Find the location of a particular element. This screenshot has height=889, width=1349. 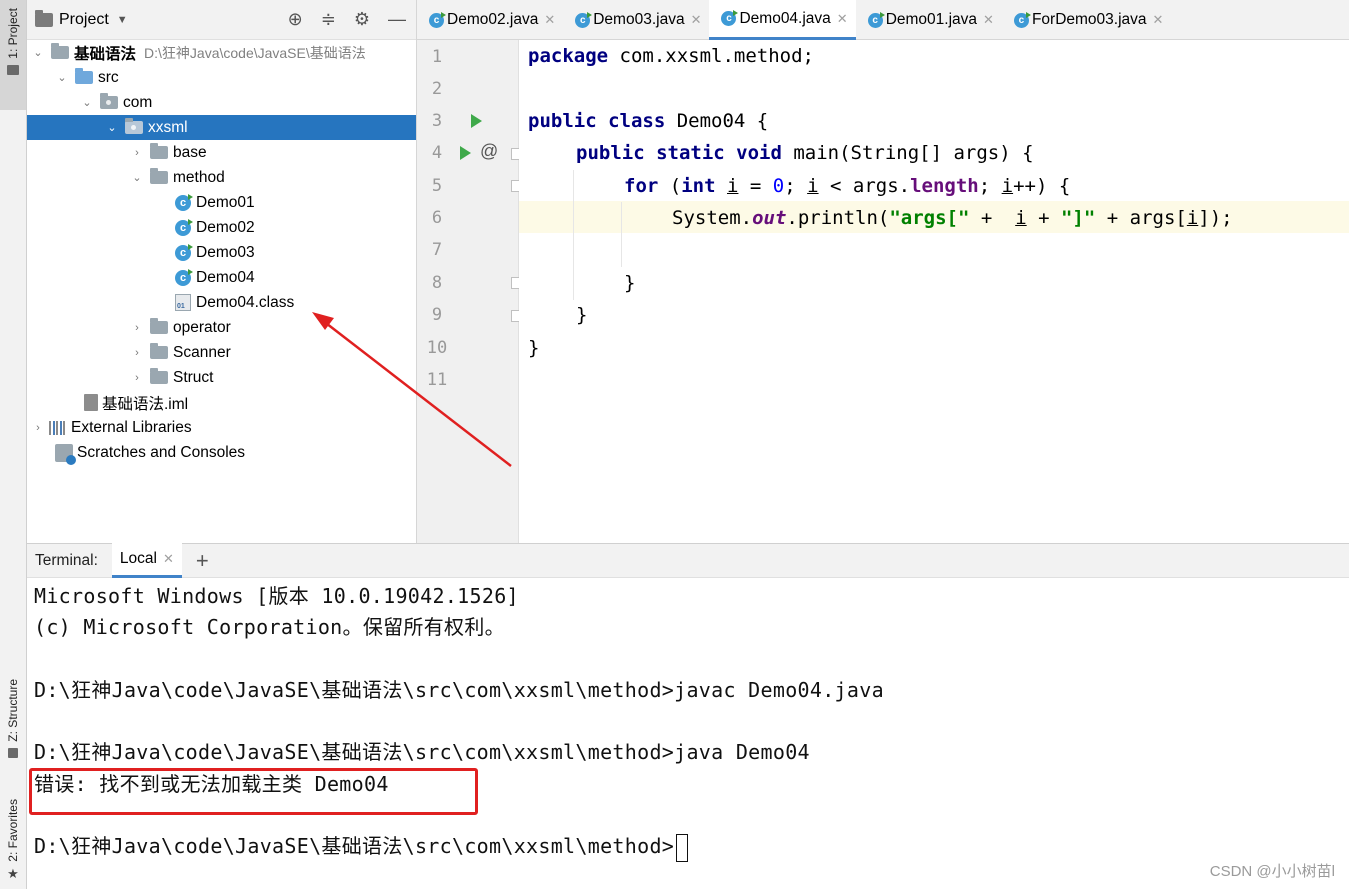

code-text: } is located at coordinates (582, 315).